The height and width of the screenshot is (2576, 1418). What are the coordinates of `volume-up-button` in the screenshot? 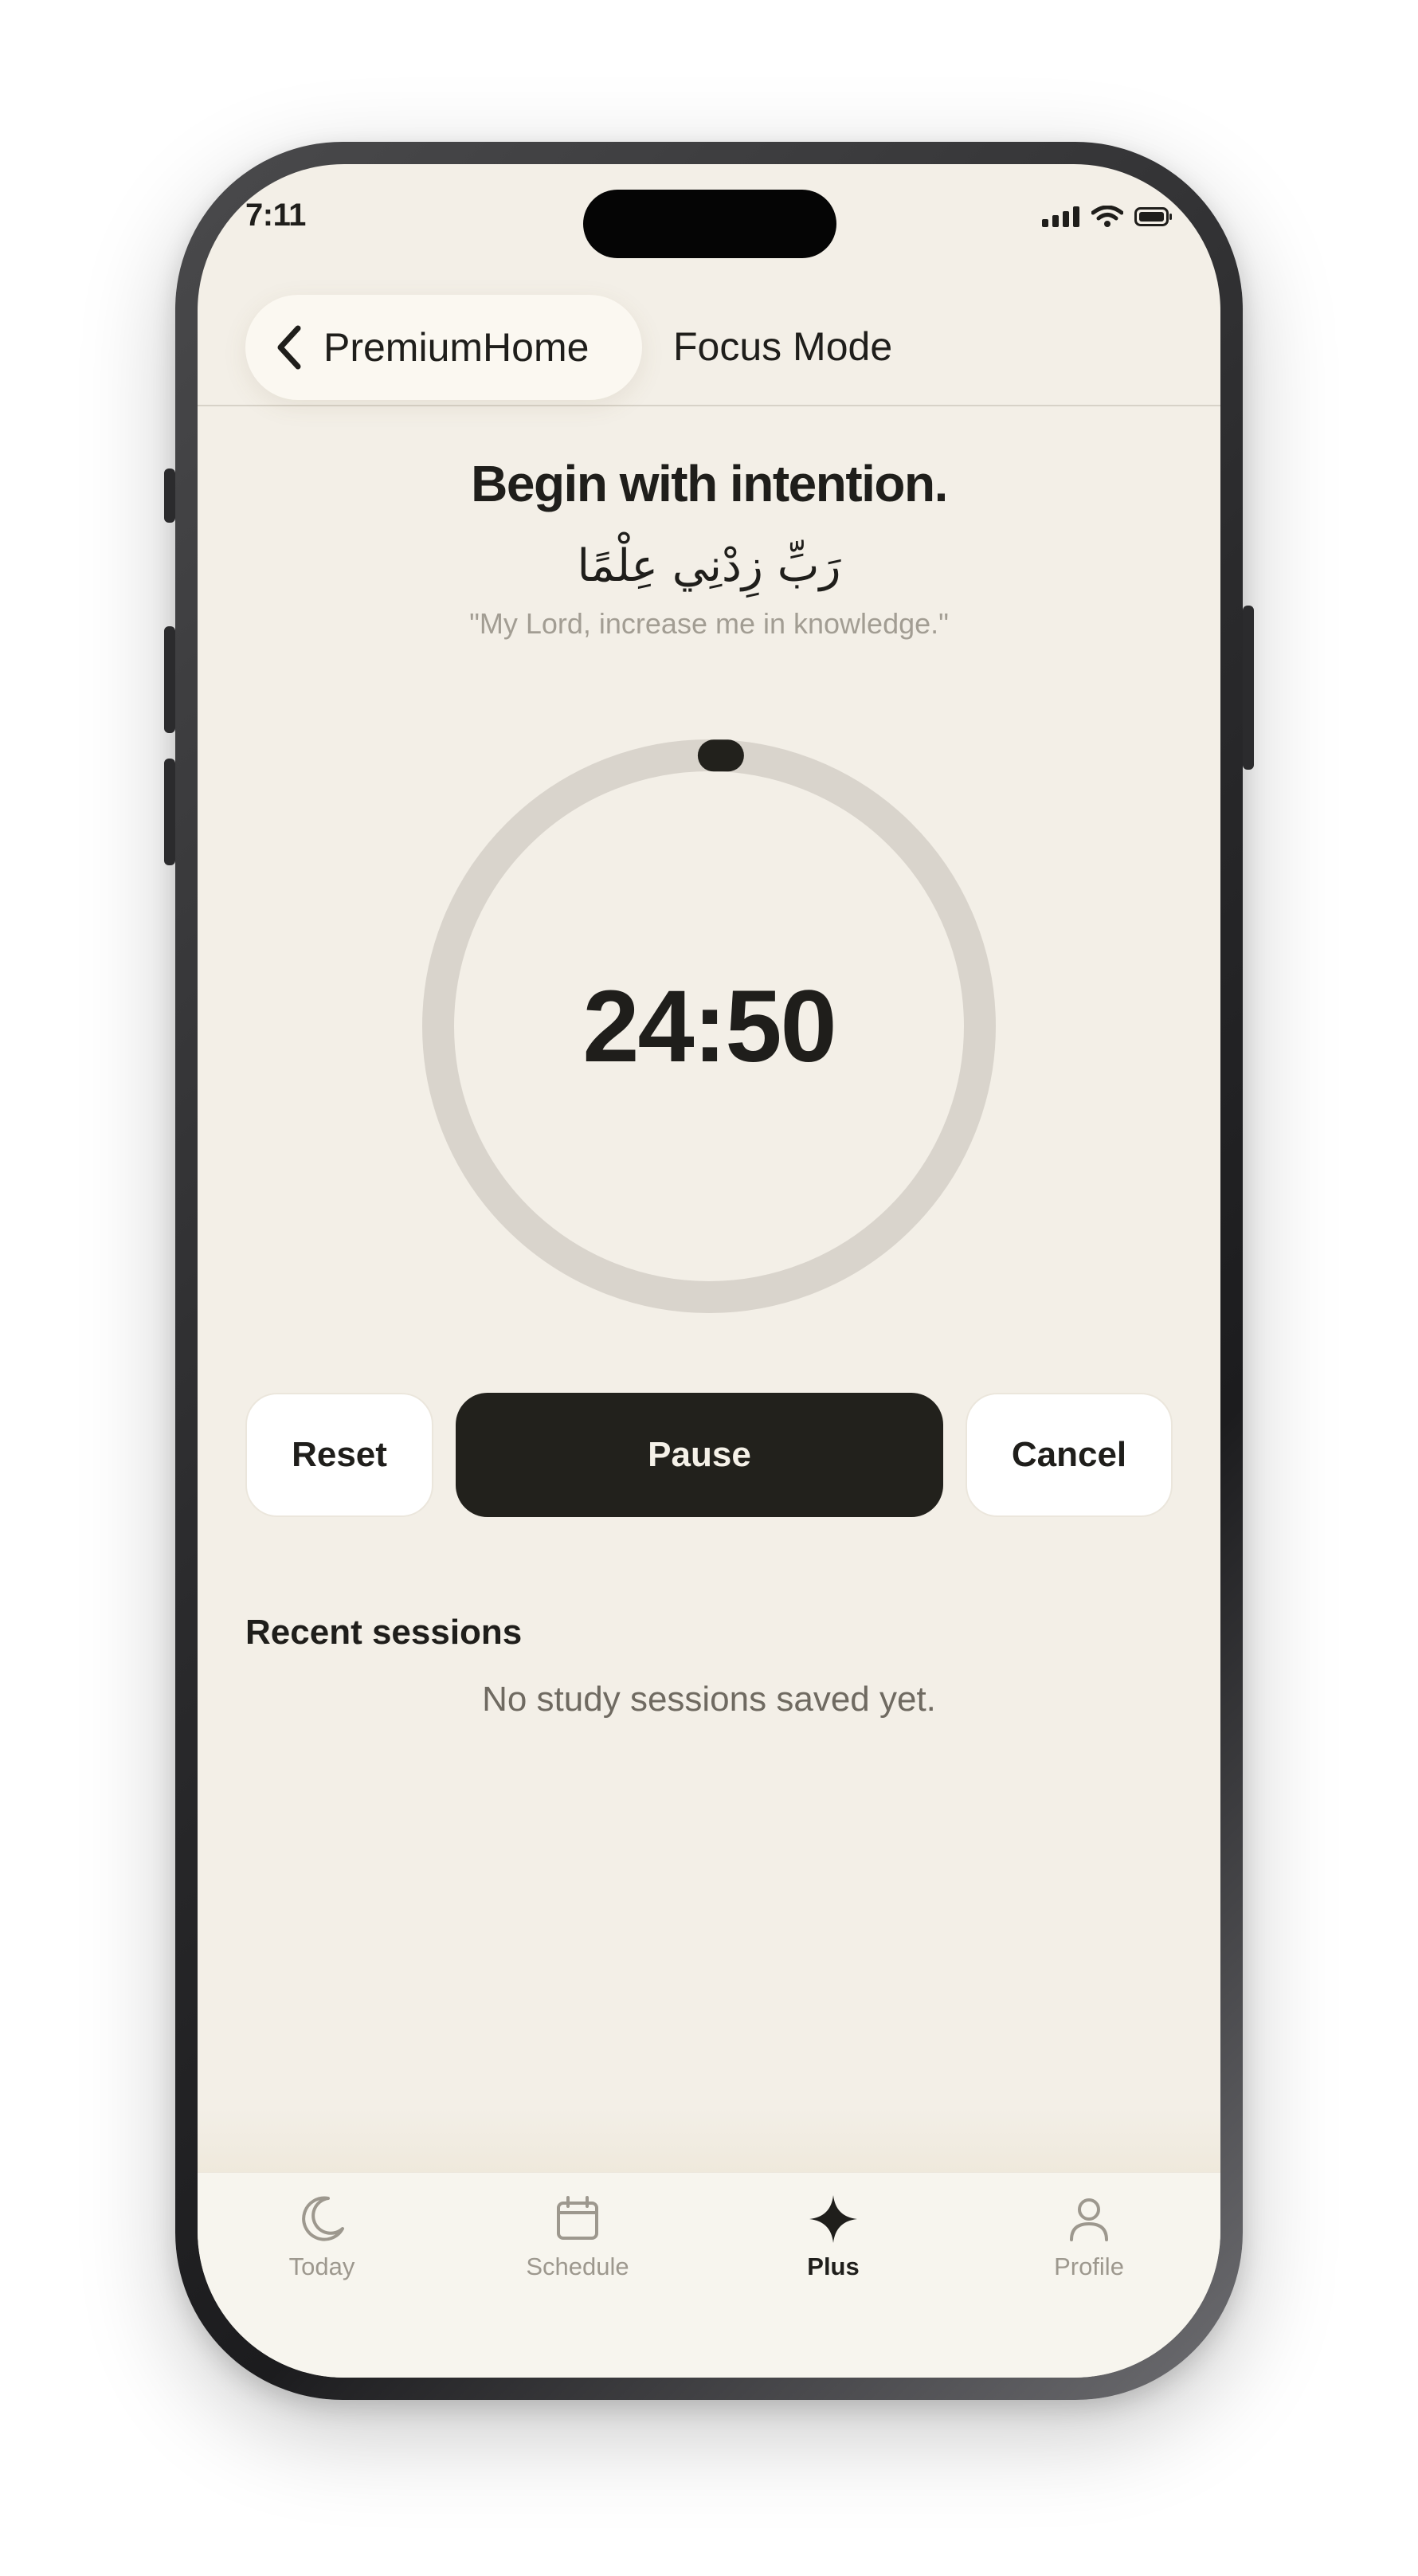 It's located at (169, 679).